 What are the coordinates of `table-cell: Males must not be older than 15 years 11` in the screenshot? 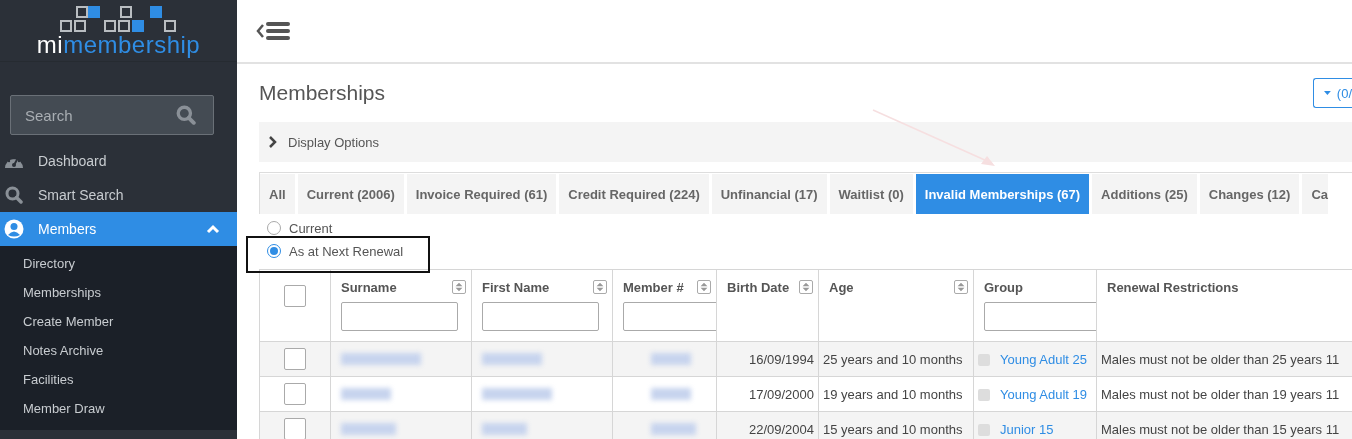 It's located at (1220, 429).